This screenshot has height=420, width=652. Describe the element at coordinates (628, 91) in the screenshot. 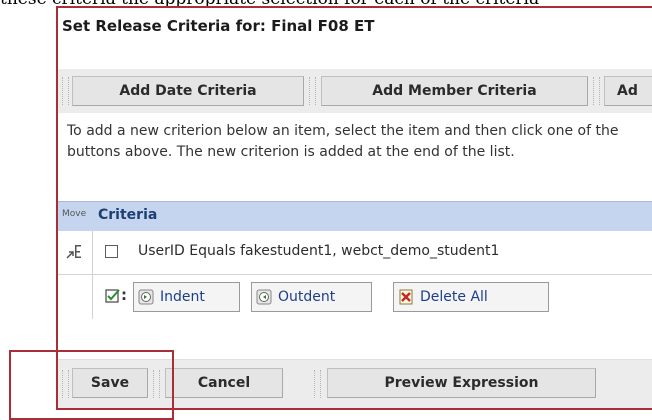

I see `add-more-criteria-button: Ad` at that location.